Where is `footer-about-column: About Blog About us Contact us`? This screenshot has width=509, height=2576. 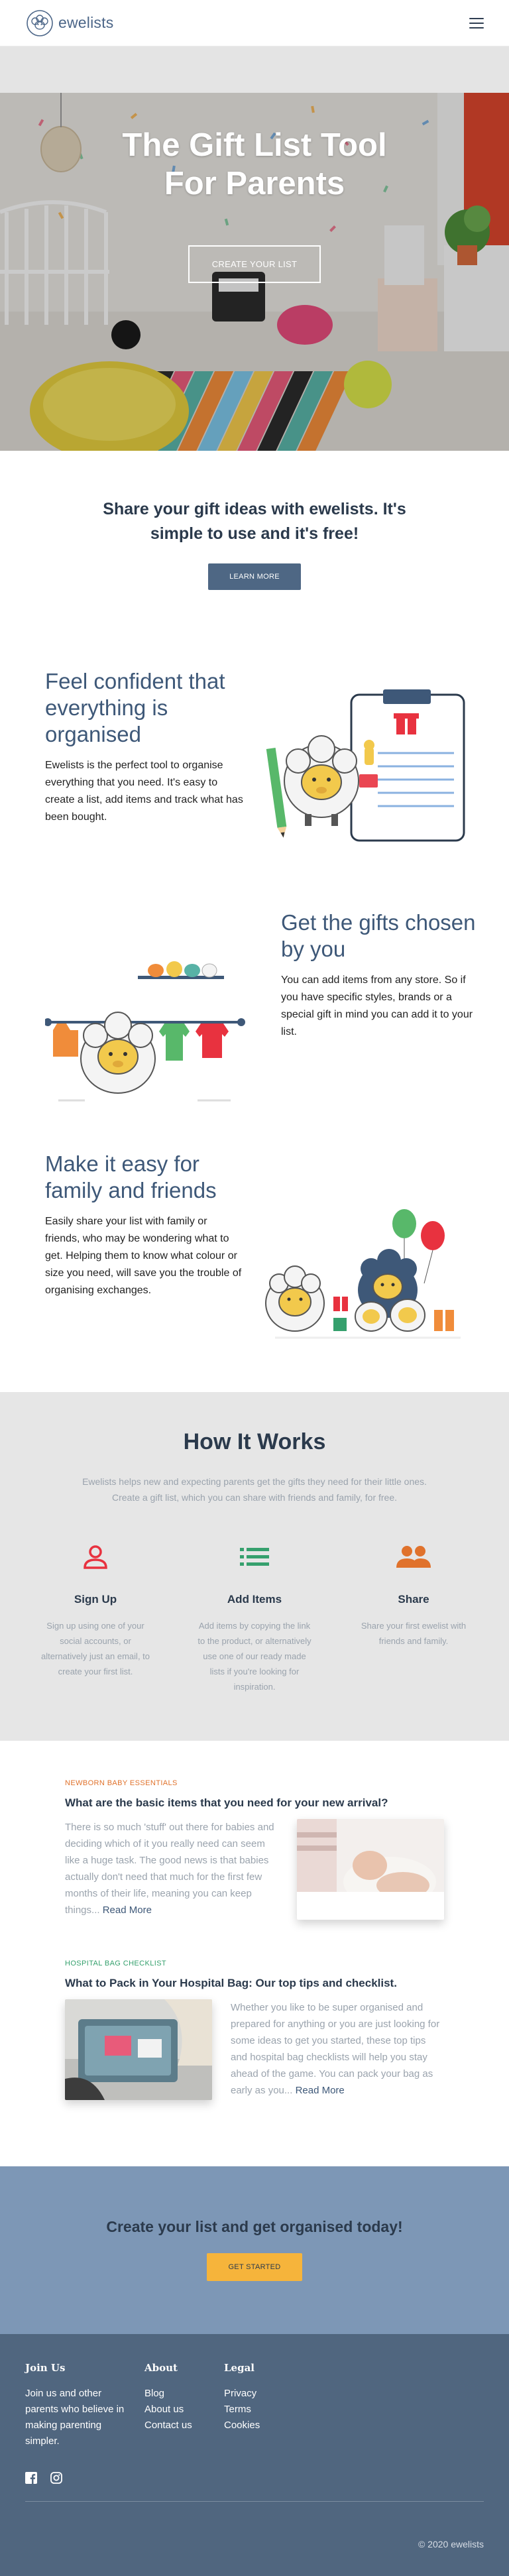
footer-about-column: About Blog About us Contact us is located at coordinates (184, 2406).